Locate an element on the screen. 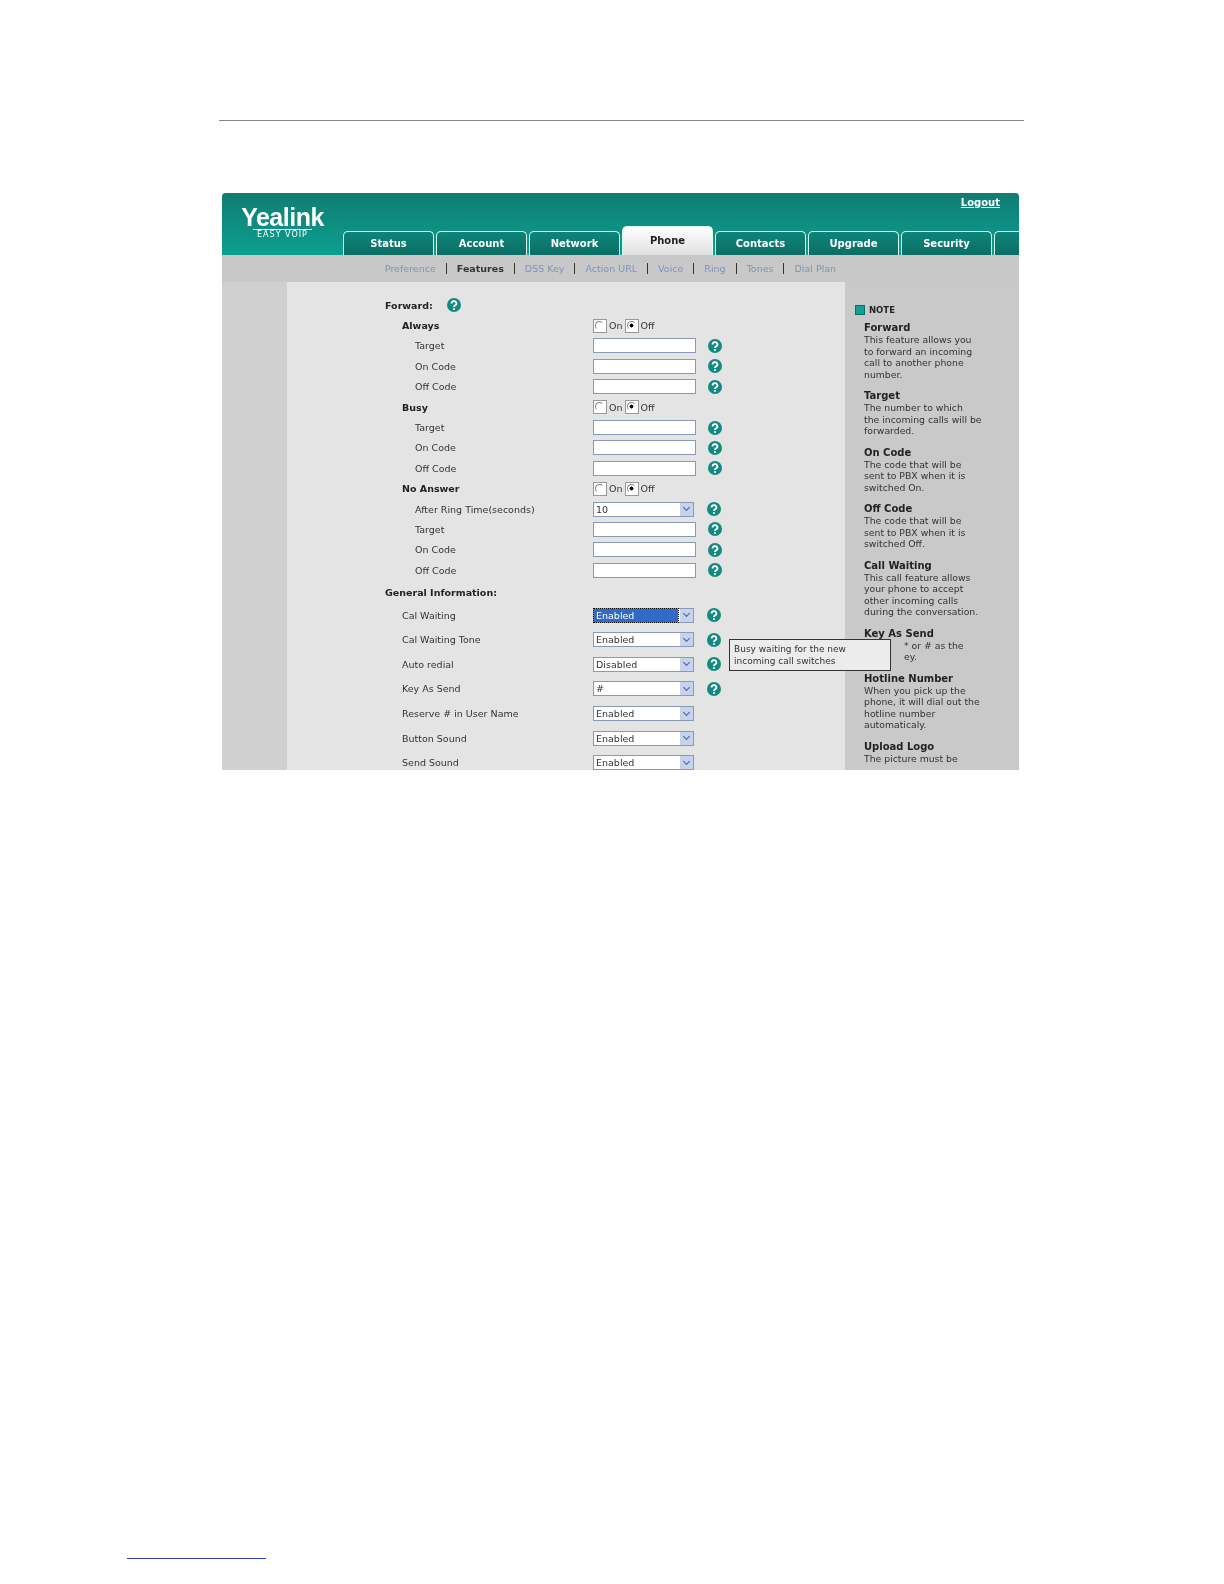 The width and height of the screenshot is (1224, 1584). field-label: Reserve # in User Name is located at coordinates (461, 714).